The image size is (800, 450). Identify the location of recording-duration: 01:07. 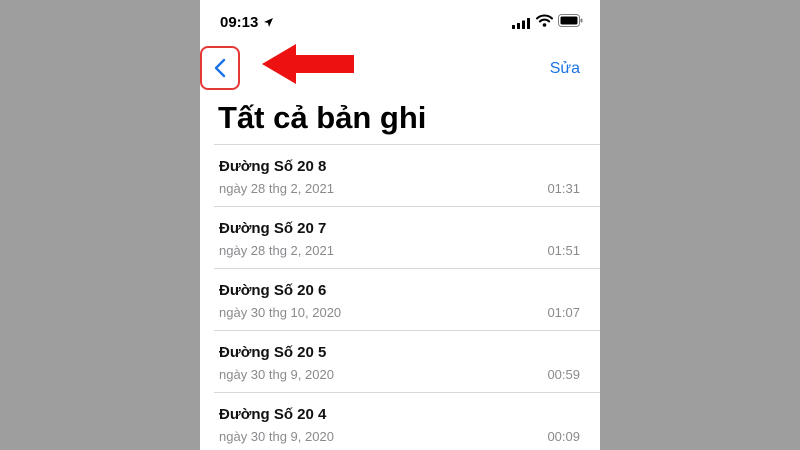
(563, 312).